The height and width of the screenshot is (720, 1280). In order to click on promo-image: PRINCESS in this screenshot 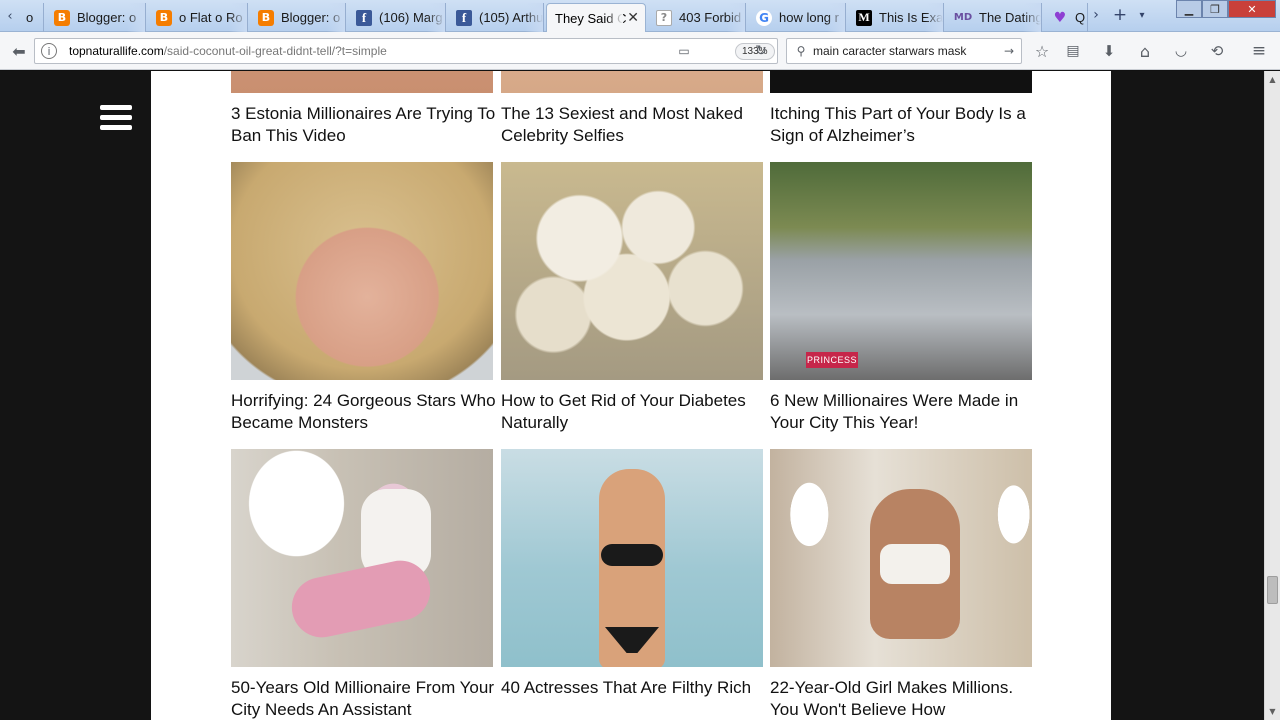, I will do `click(901, 271)`.